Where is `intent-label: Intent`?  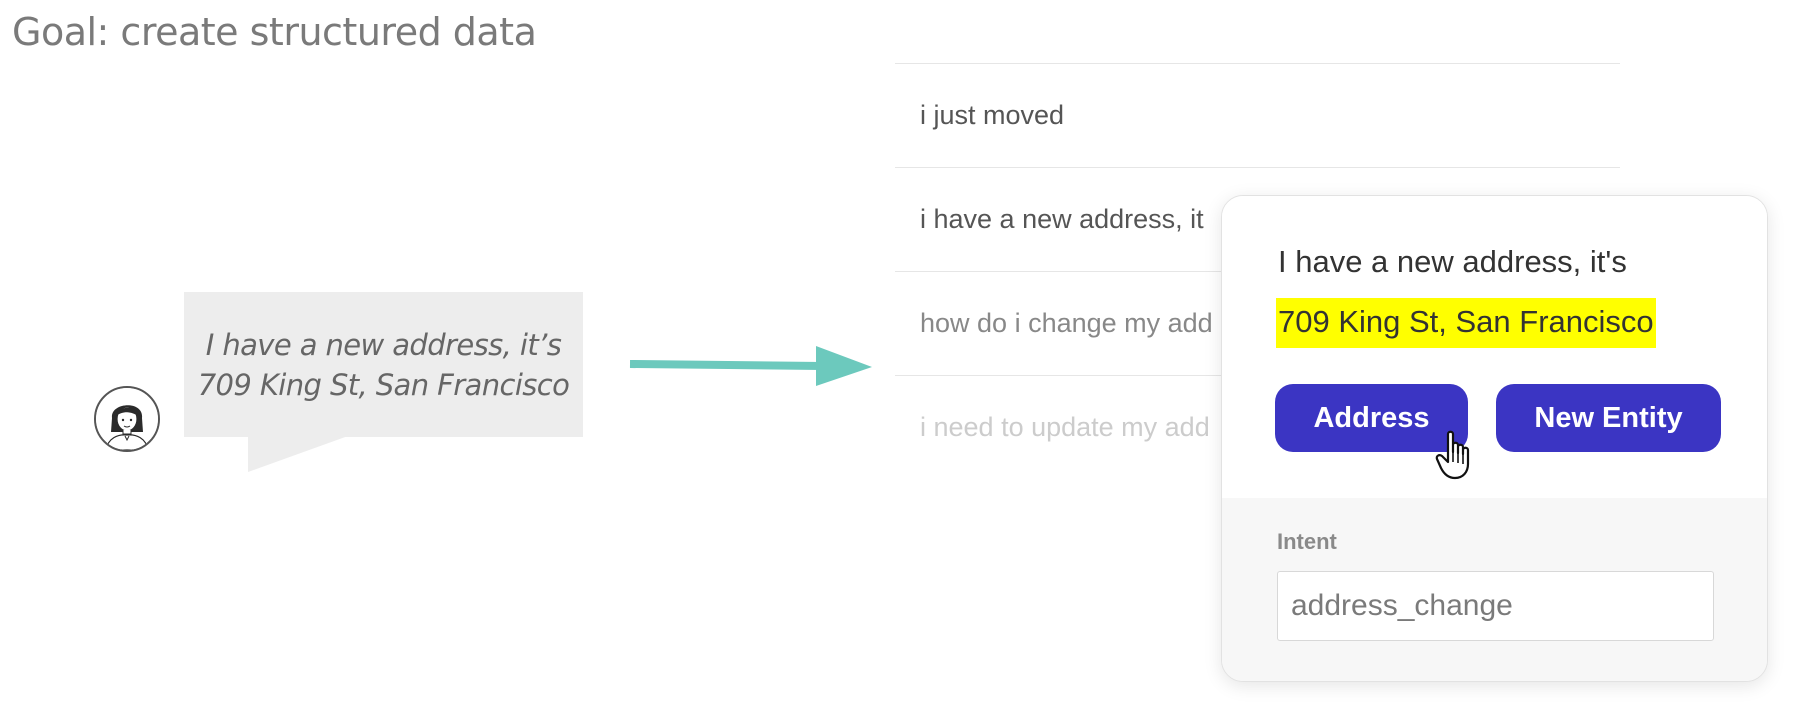 intent-label: Intent is located at coordinates (1307, 541).